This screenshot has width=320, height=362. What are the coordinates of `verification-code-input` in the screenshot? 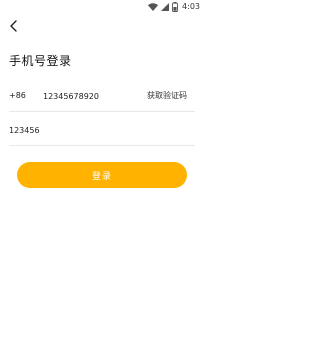 It's located at (69, 130).